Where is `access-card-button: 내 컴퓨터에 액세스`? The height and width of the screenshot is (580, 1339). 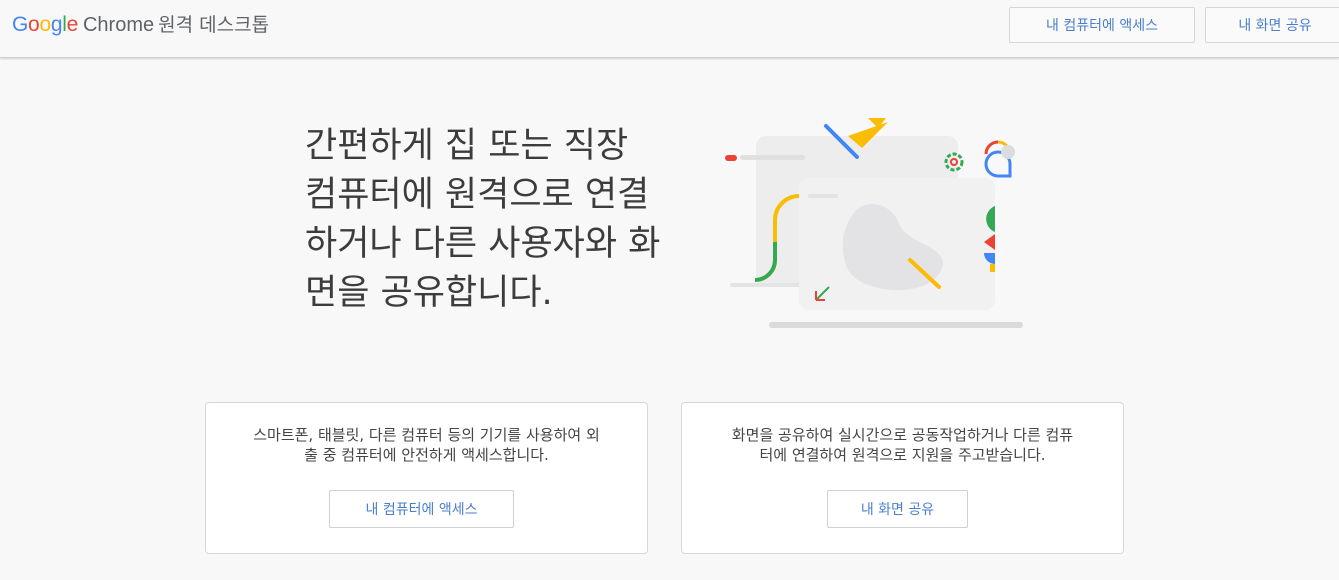
access-card-button: 내 컴퓨터에 액세스 is located at coordinates (421, 509).